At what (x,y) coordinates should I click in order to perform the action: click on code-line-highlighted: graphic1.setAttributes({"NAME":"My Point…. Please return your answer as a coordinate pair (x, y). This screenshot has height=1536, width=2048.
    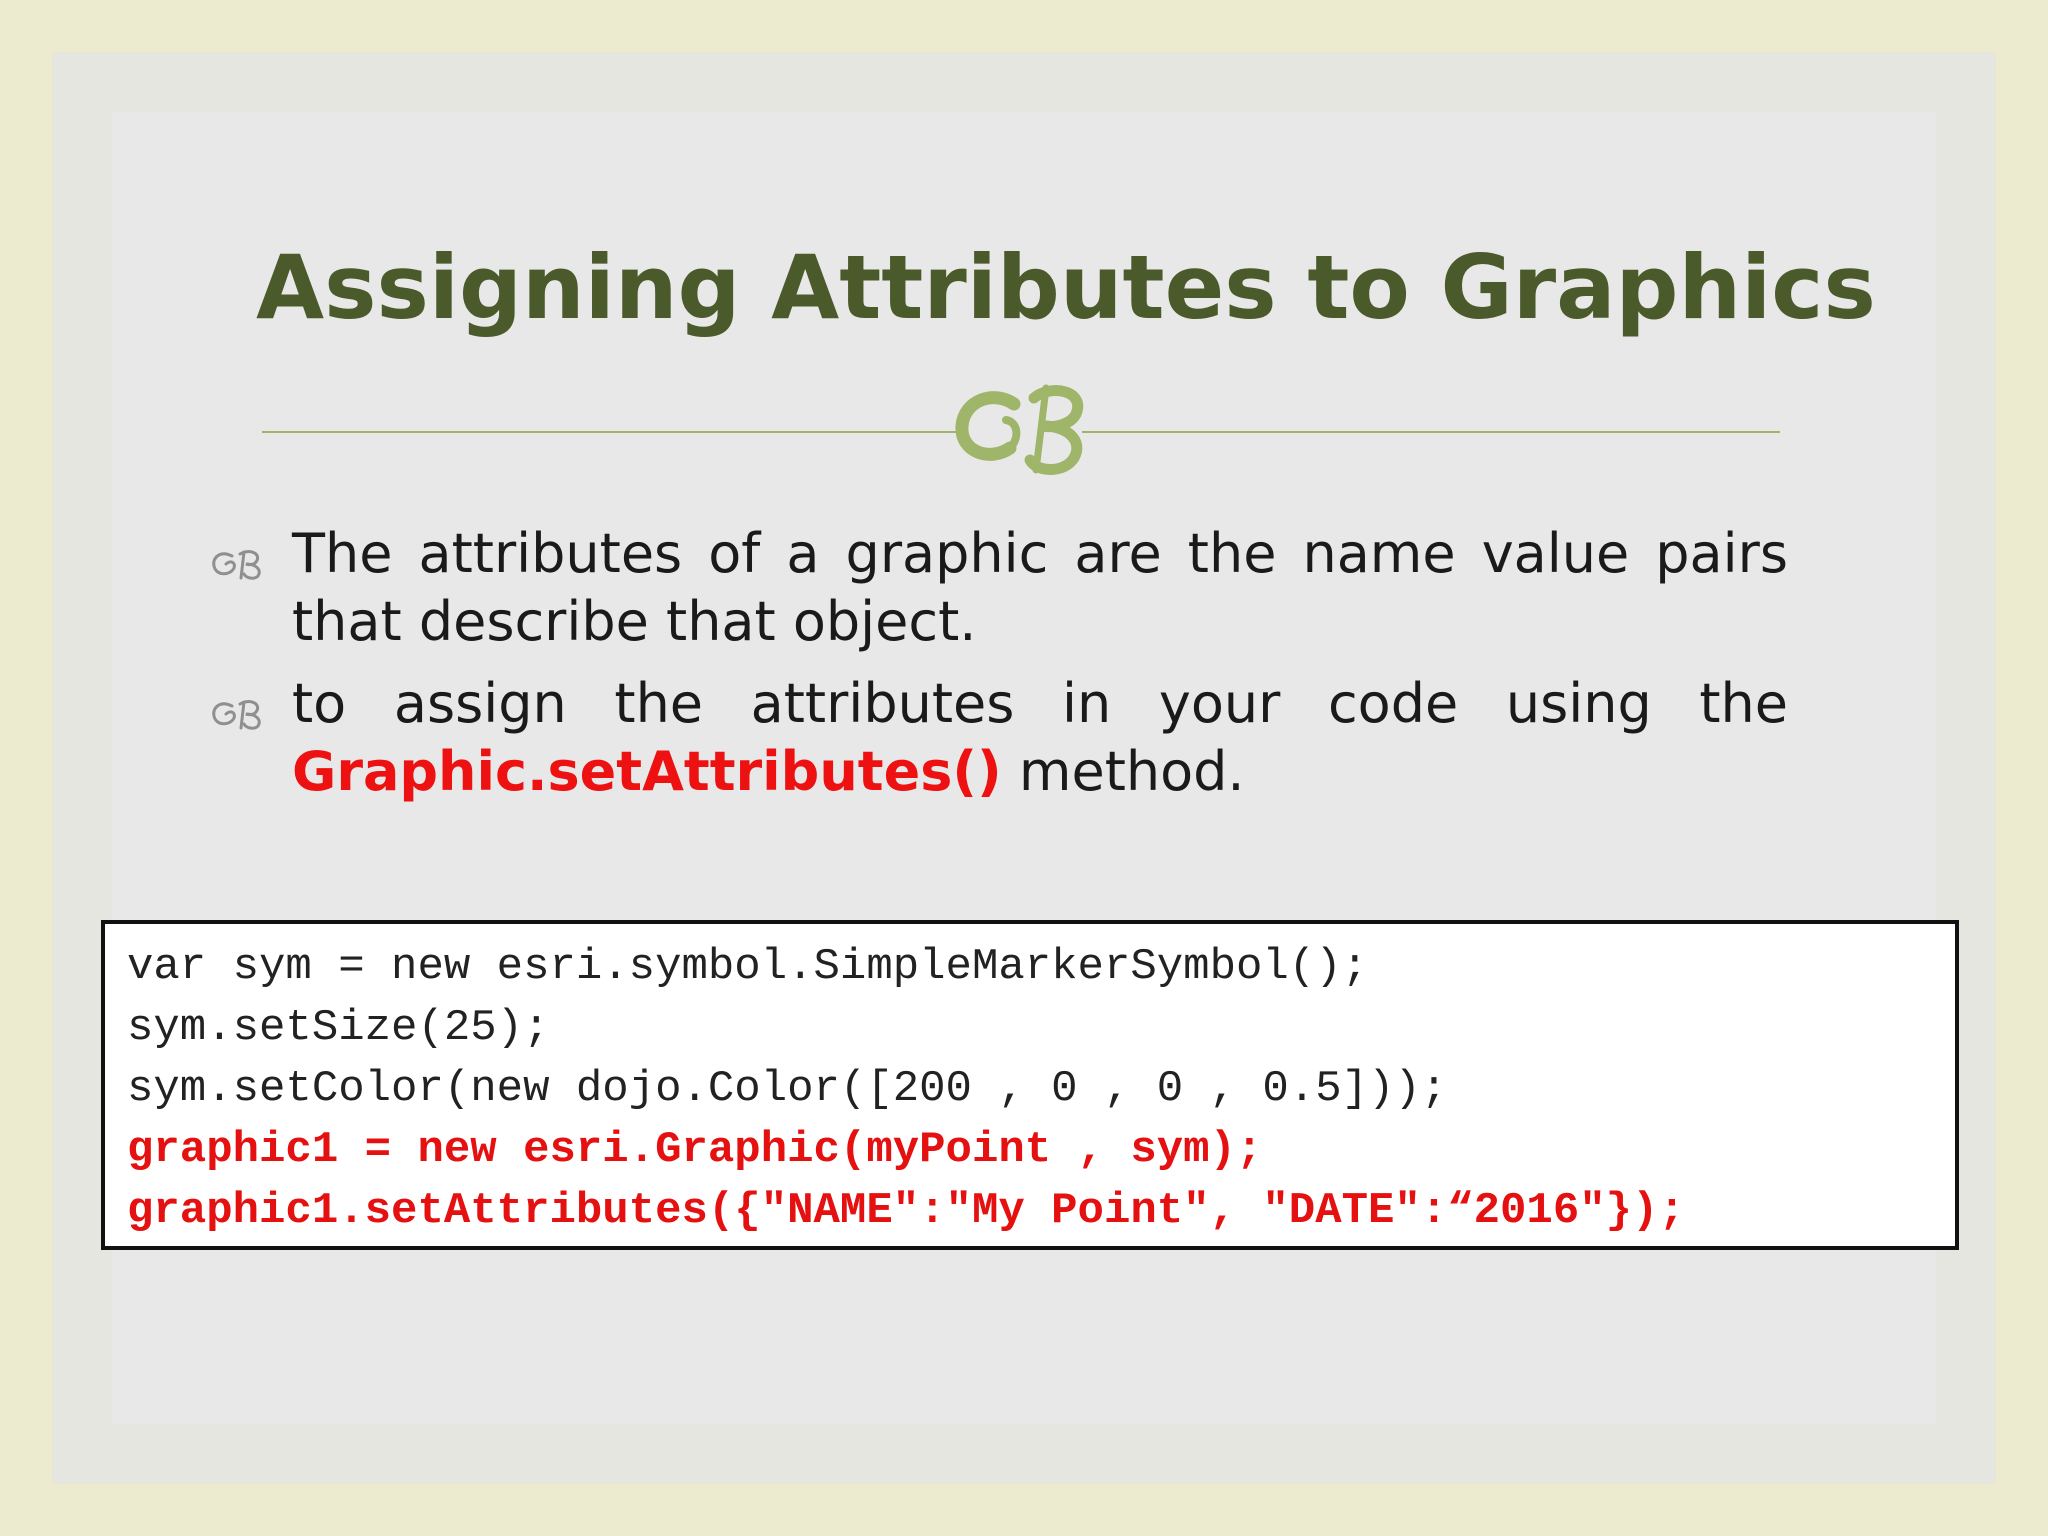
    Looking at the image, I should click on (906, 1211).